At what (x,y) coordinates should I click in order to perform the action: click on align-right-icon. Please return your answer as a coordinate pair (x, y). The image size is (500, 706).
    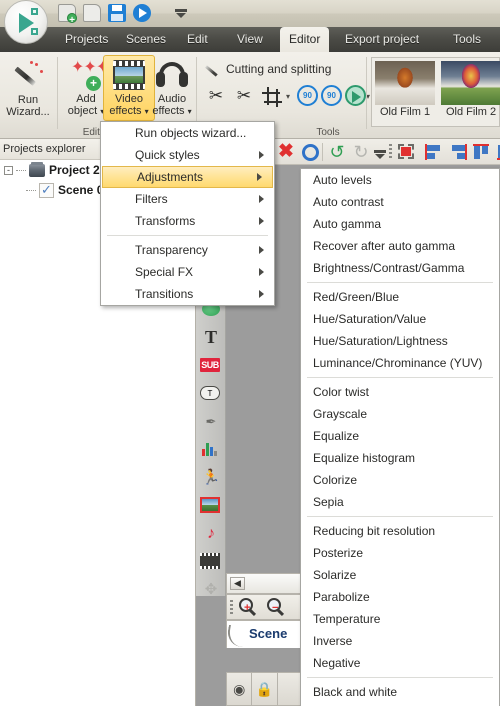
    Looking at the image, I should click on (458, 152).